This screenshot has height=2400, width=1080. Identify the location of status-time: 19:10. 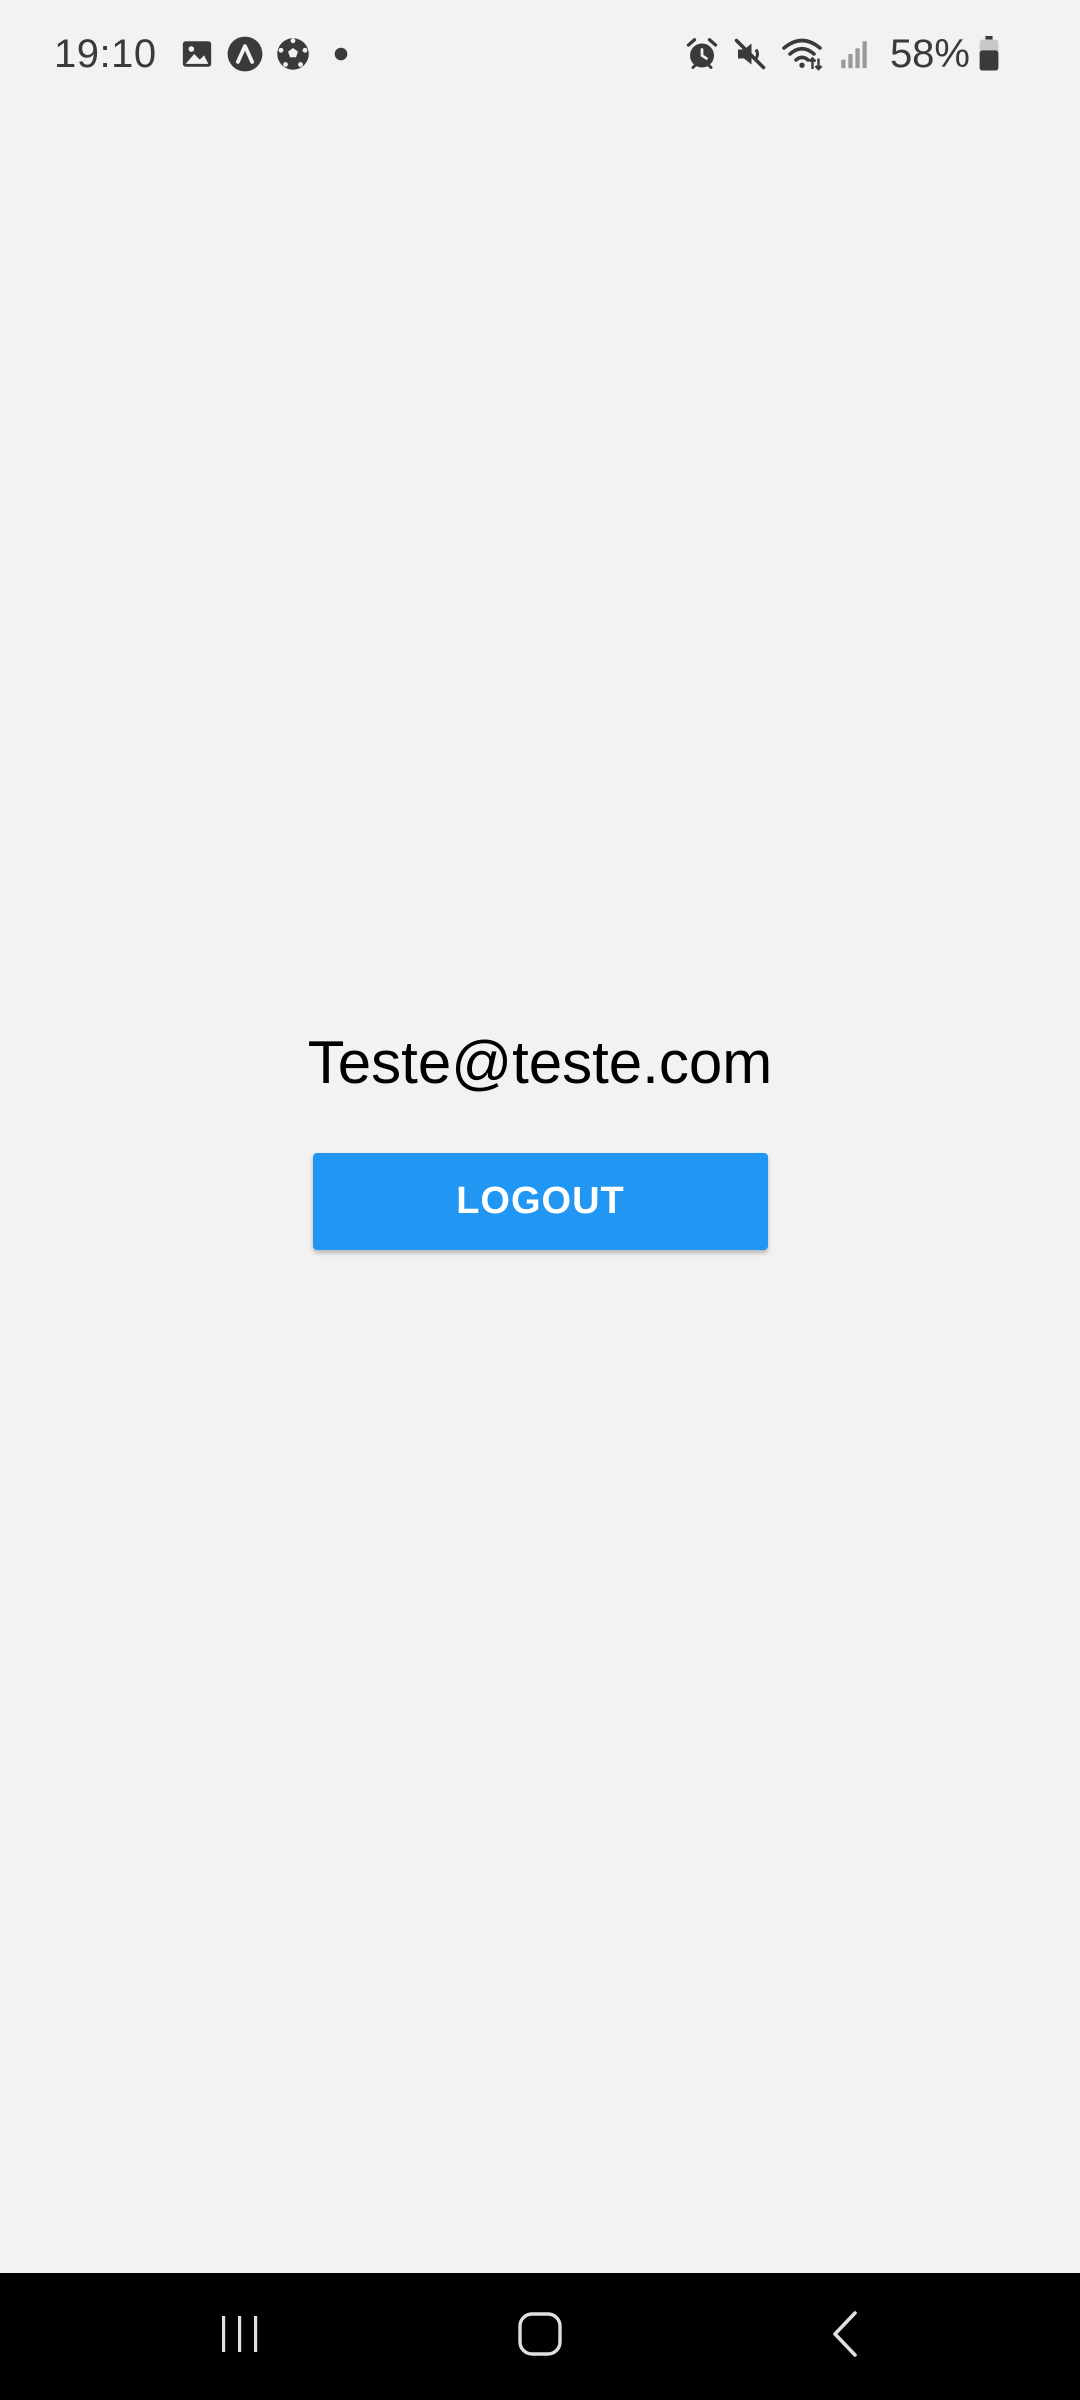
(105, 53).